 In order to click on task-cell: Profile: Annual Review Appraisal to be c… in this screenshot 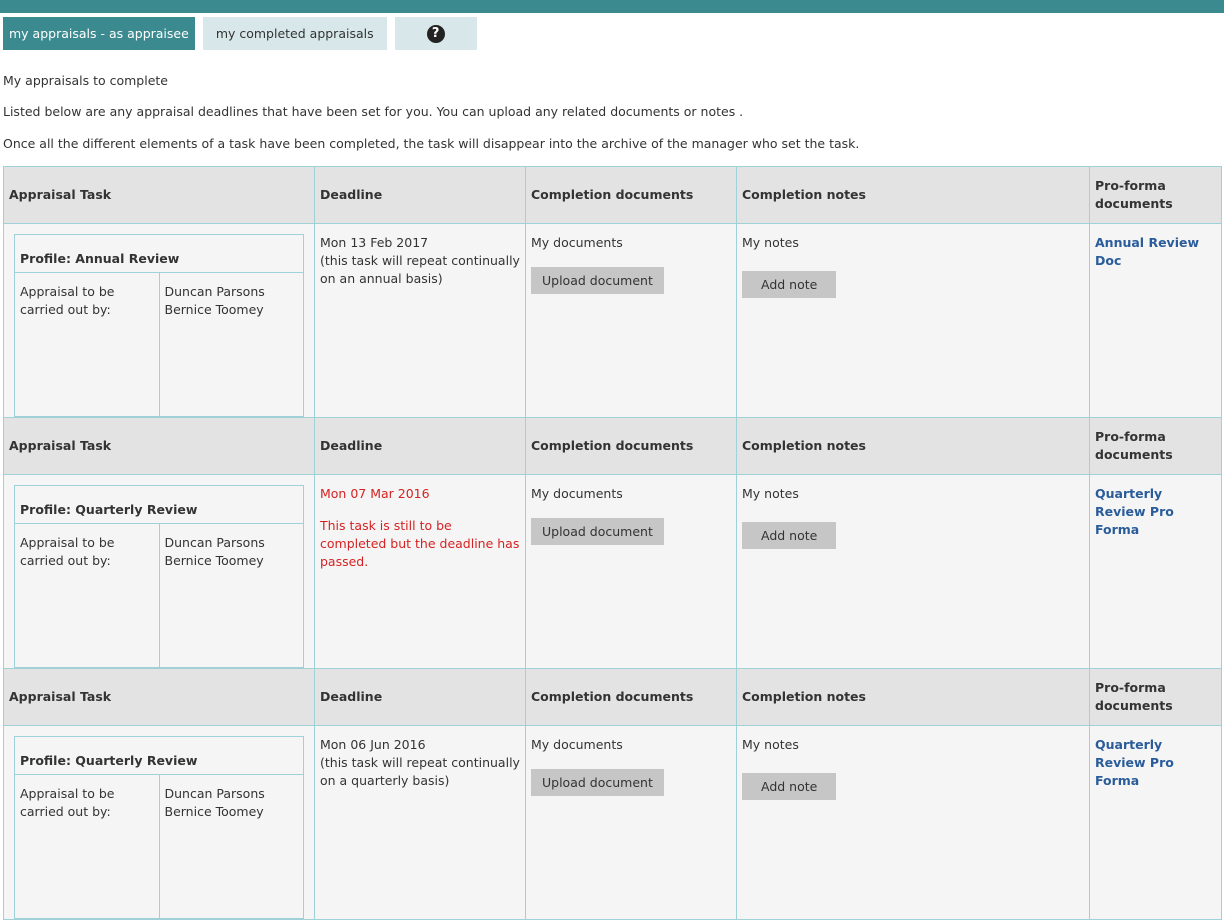, I will do `click(159, 320)`.